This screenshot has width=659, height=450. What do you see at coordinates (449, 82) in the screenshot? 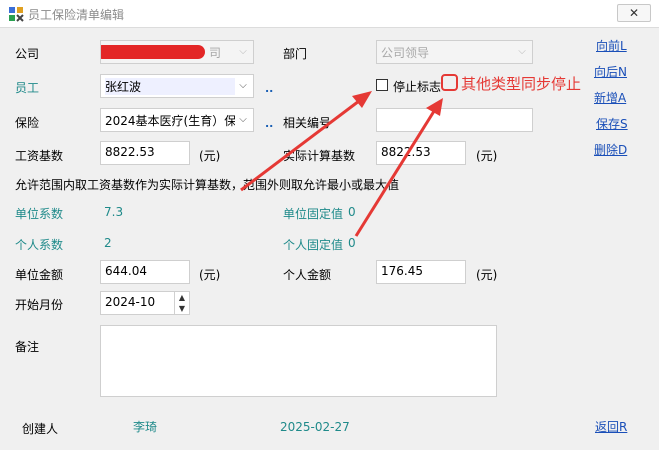
I see `annotation-box` at bounding box center [449, 82].